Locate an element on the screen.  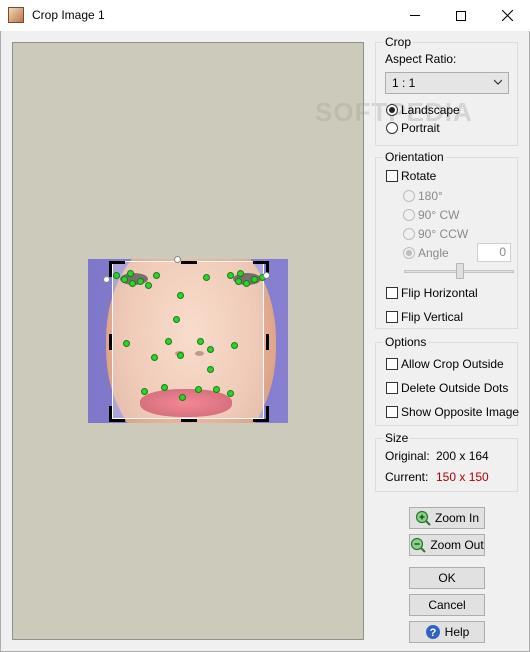
close-button is located at coordinates (507, 15).